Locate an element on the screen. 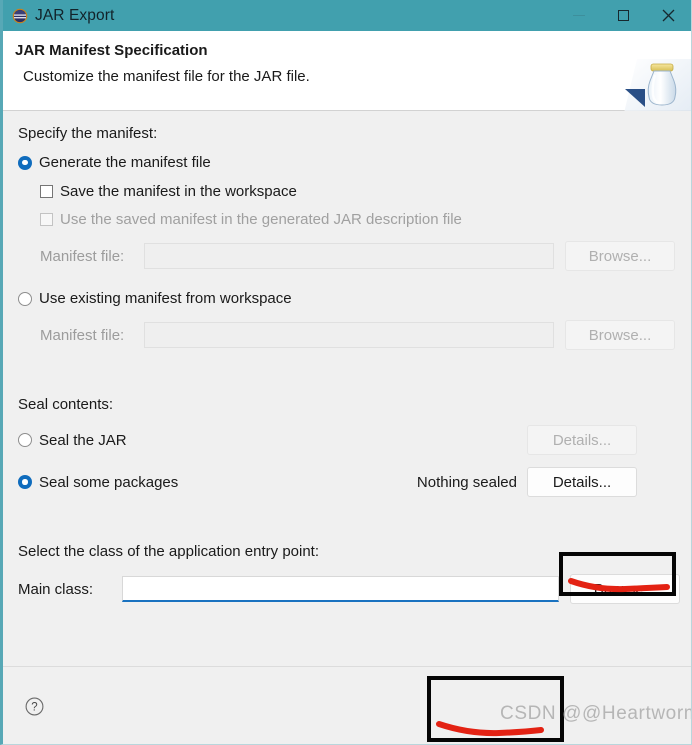  existing-manifest-file-input is located at coordinates (349, 335).